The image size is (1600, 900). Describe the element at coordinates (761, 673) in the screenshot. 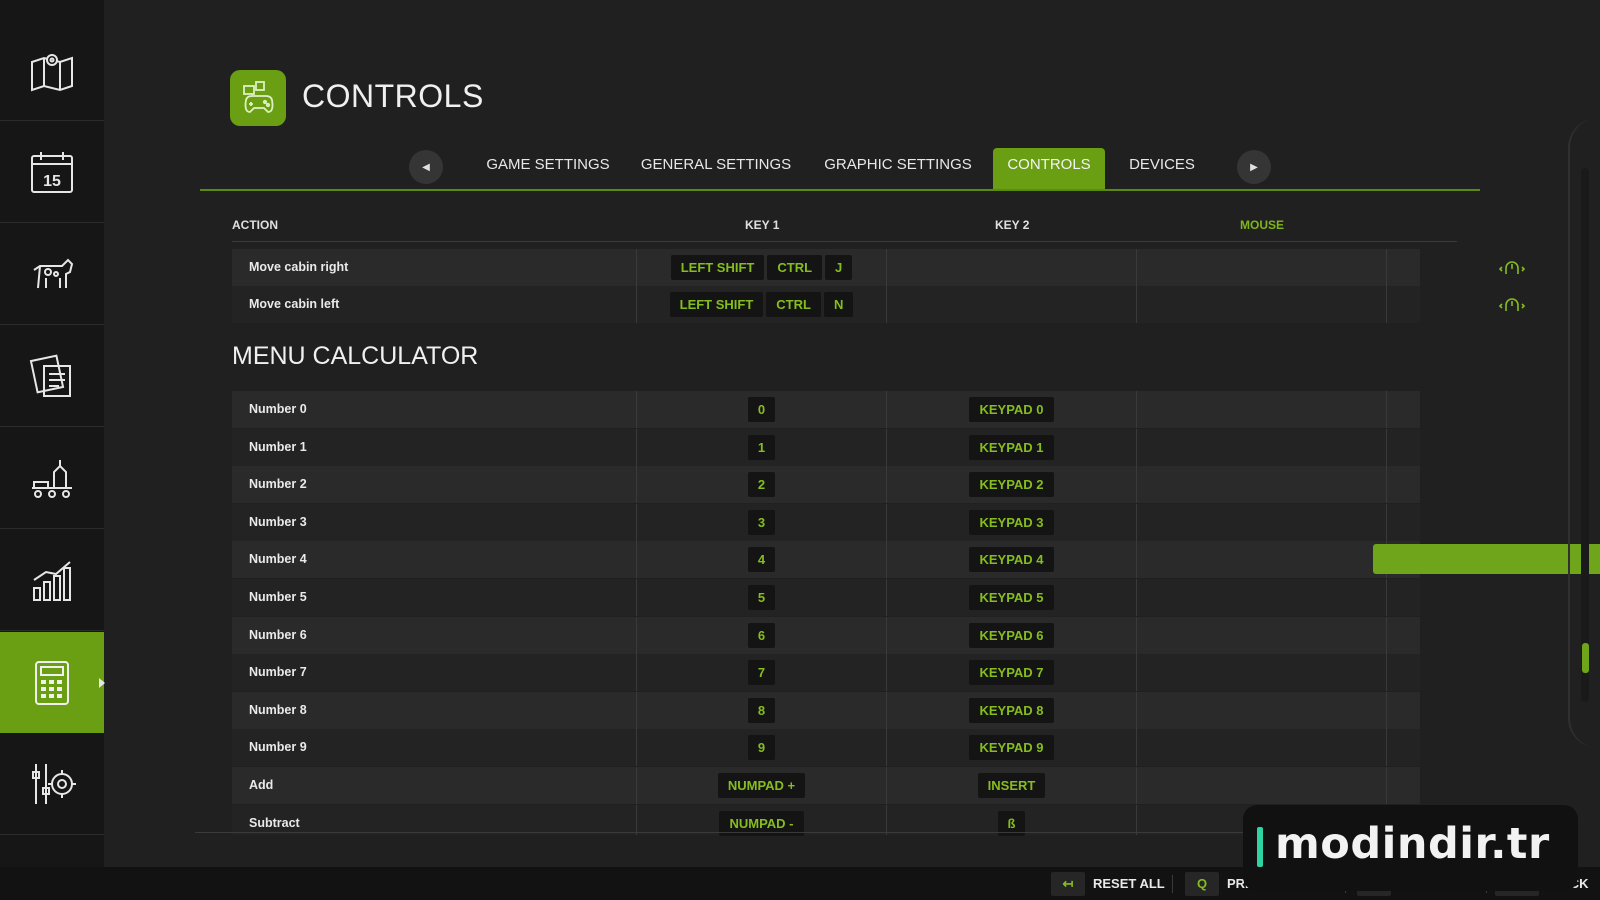

I see `key1-binding: 7` at that location.